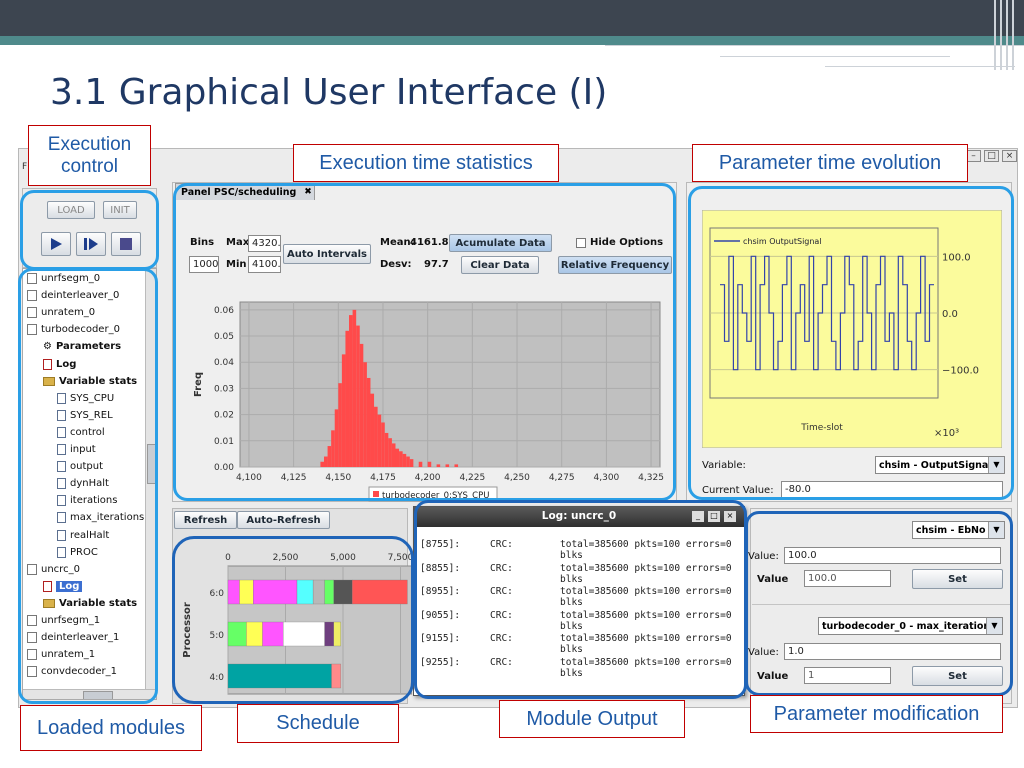 The height and width of the screenshot is (768, 1024). What do you see at coordinates (89, 230) in the screenshot?
I see `highlight-execution-control` at bounding box center [89, 230].